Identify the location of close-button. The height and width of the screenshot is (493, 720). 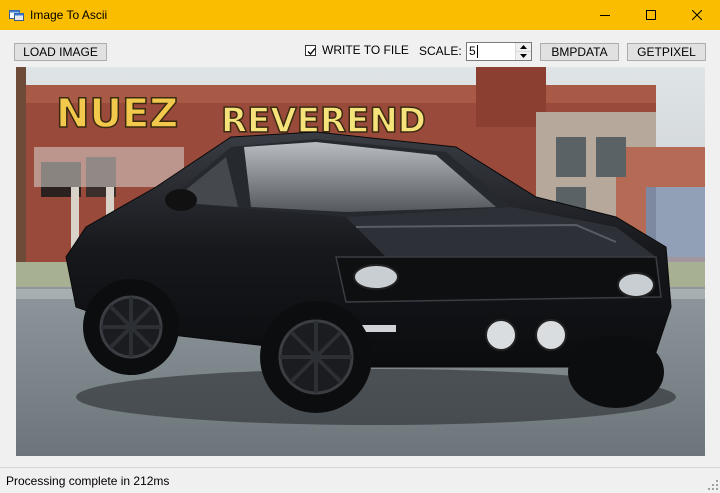
(697, 15).